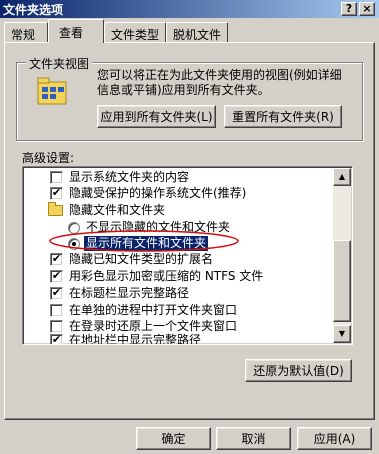 The image size is (379, 454). I want to click on close-button: ×, so click(367, 9).